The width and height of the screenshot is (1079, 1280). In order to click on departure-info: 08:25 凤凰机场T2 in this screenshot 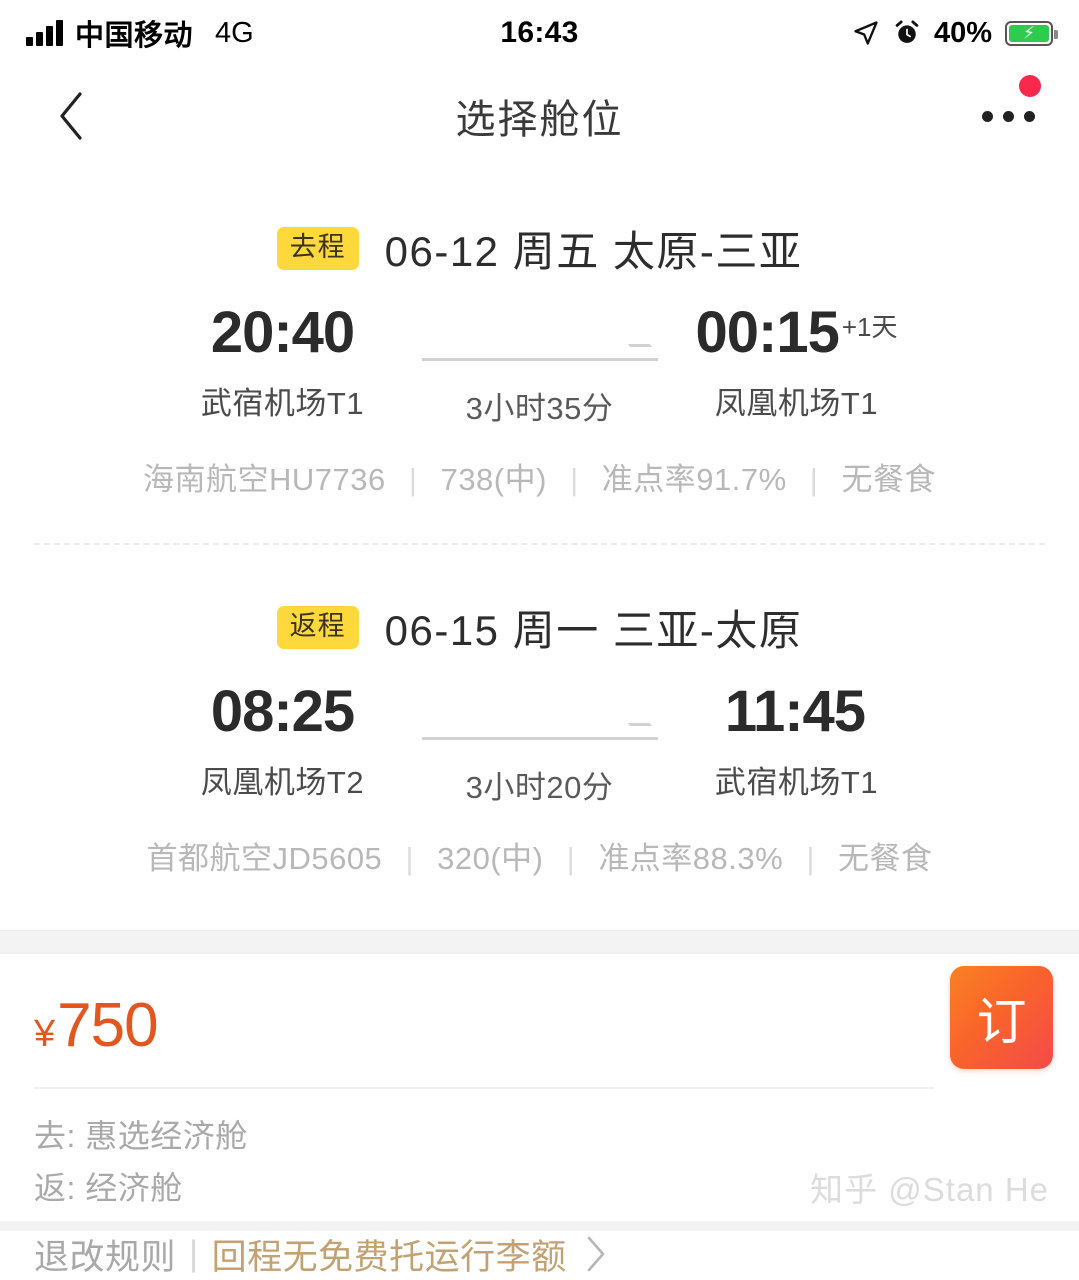, I will do `click(282, 740)`.